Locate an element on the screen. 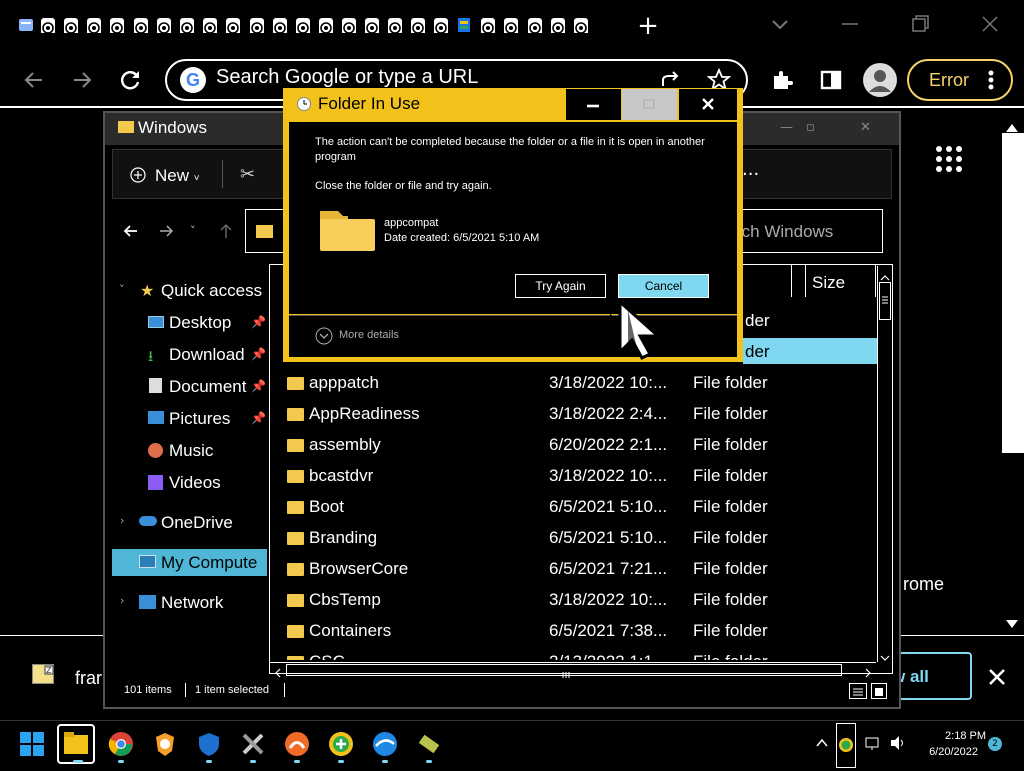 This screenshot has height=771, width=1024. selected-row-highlight: der is located at coordinates (810, 351).